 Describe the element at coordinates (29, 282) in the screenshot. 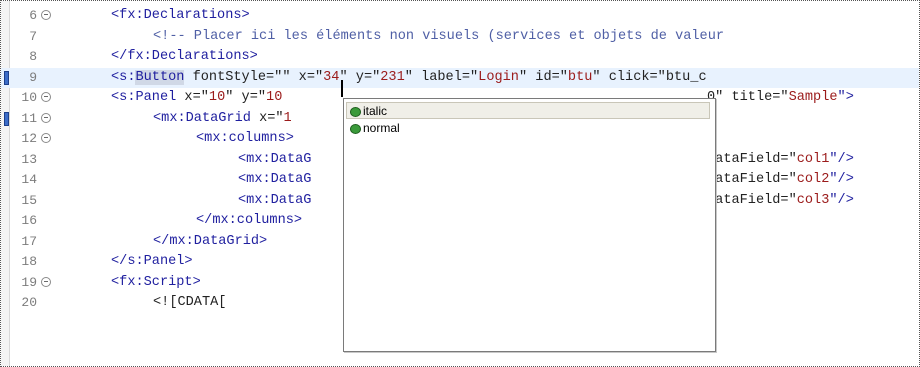

I see `line-number: 19` at that location.